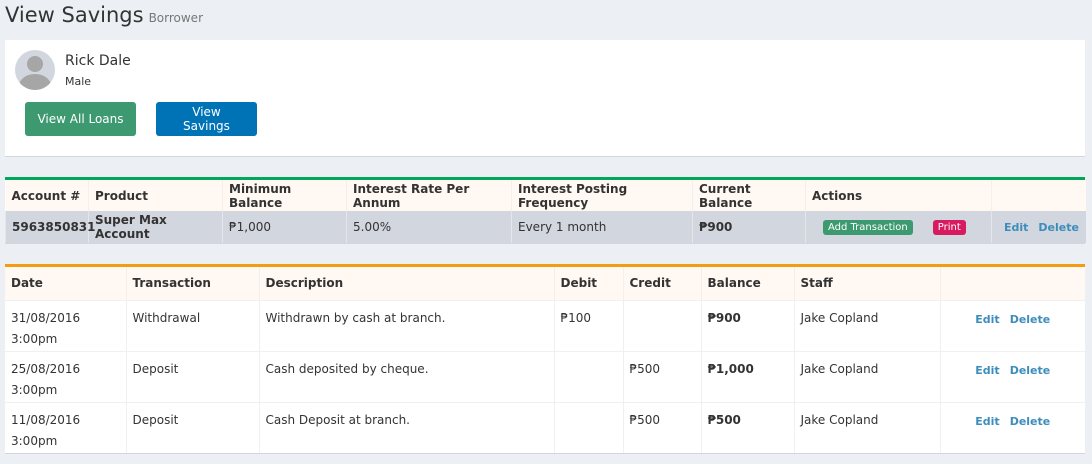  Describe the element at coordinates (46, 419) in the screenshot. I see `date-text: 11/08/2016` at that location.